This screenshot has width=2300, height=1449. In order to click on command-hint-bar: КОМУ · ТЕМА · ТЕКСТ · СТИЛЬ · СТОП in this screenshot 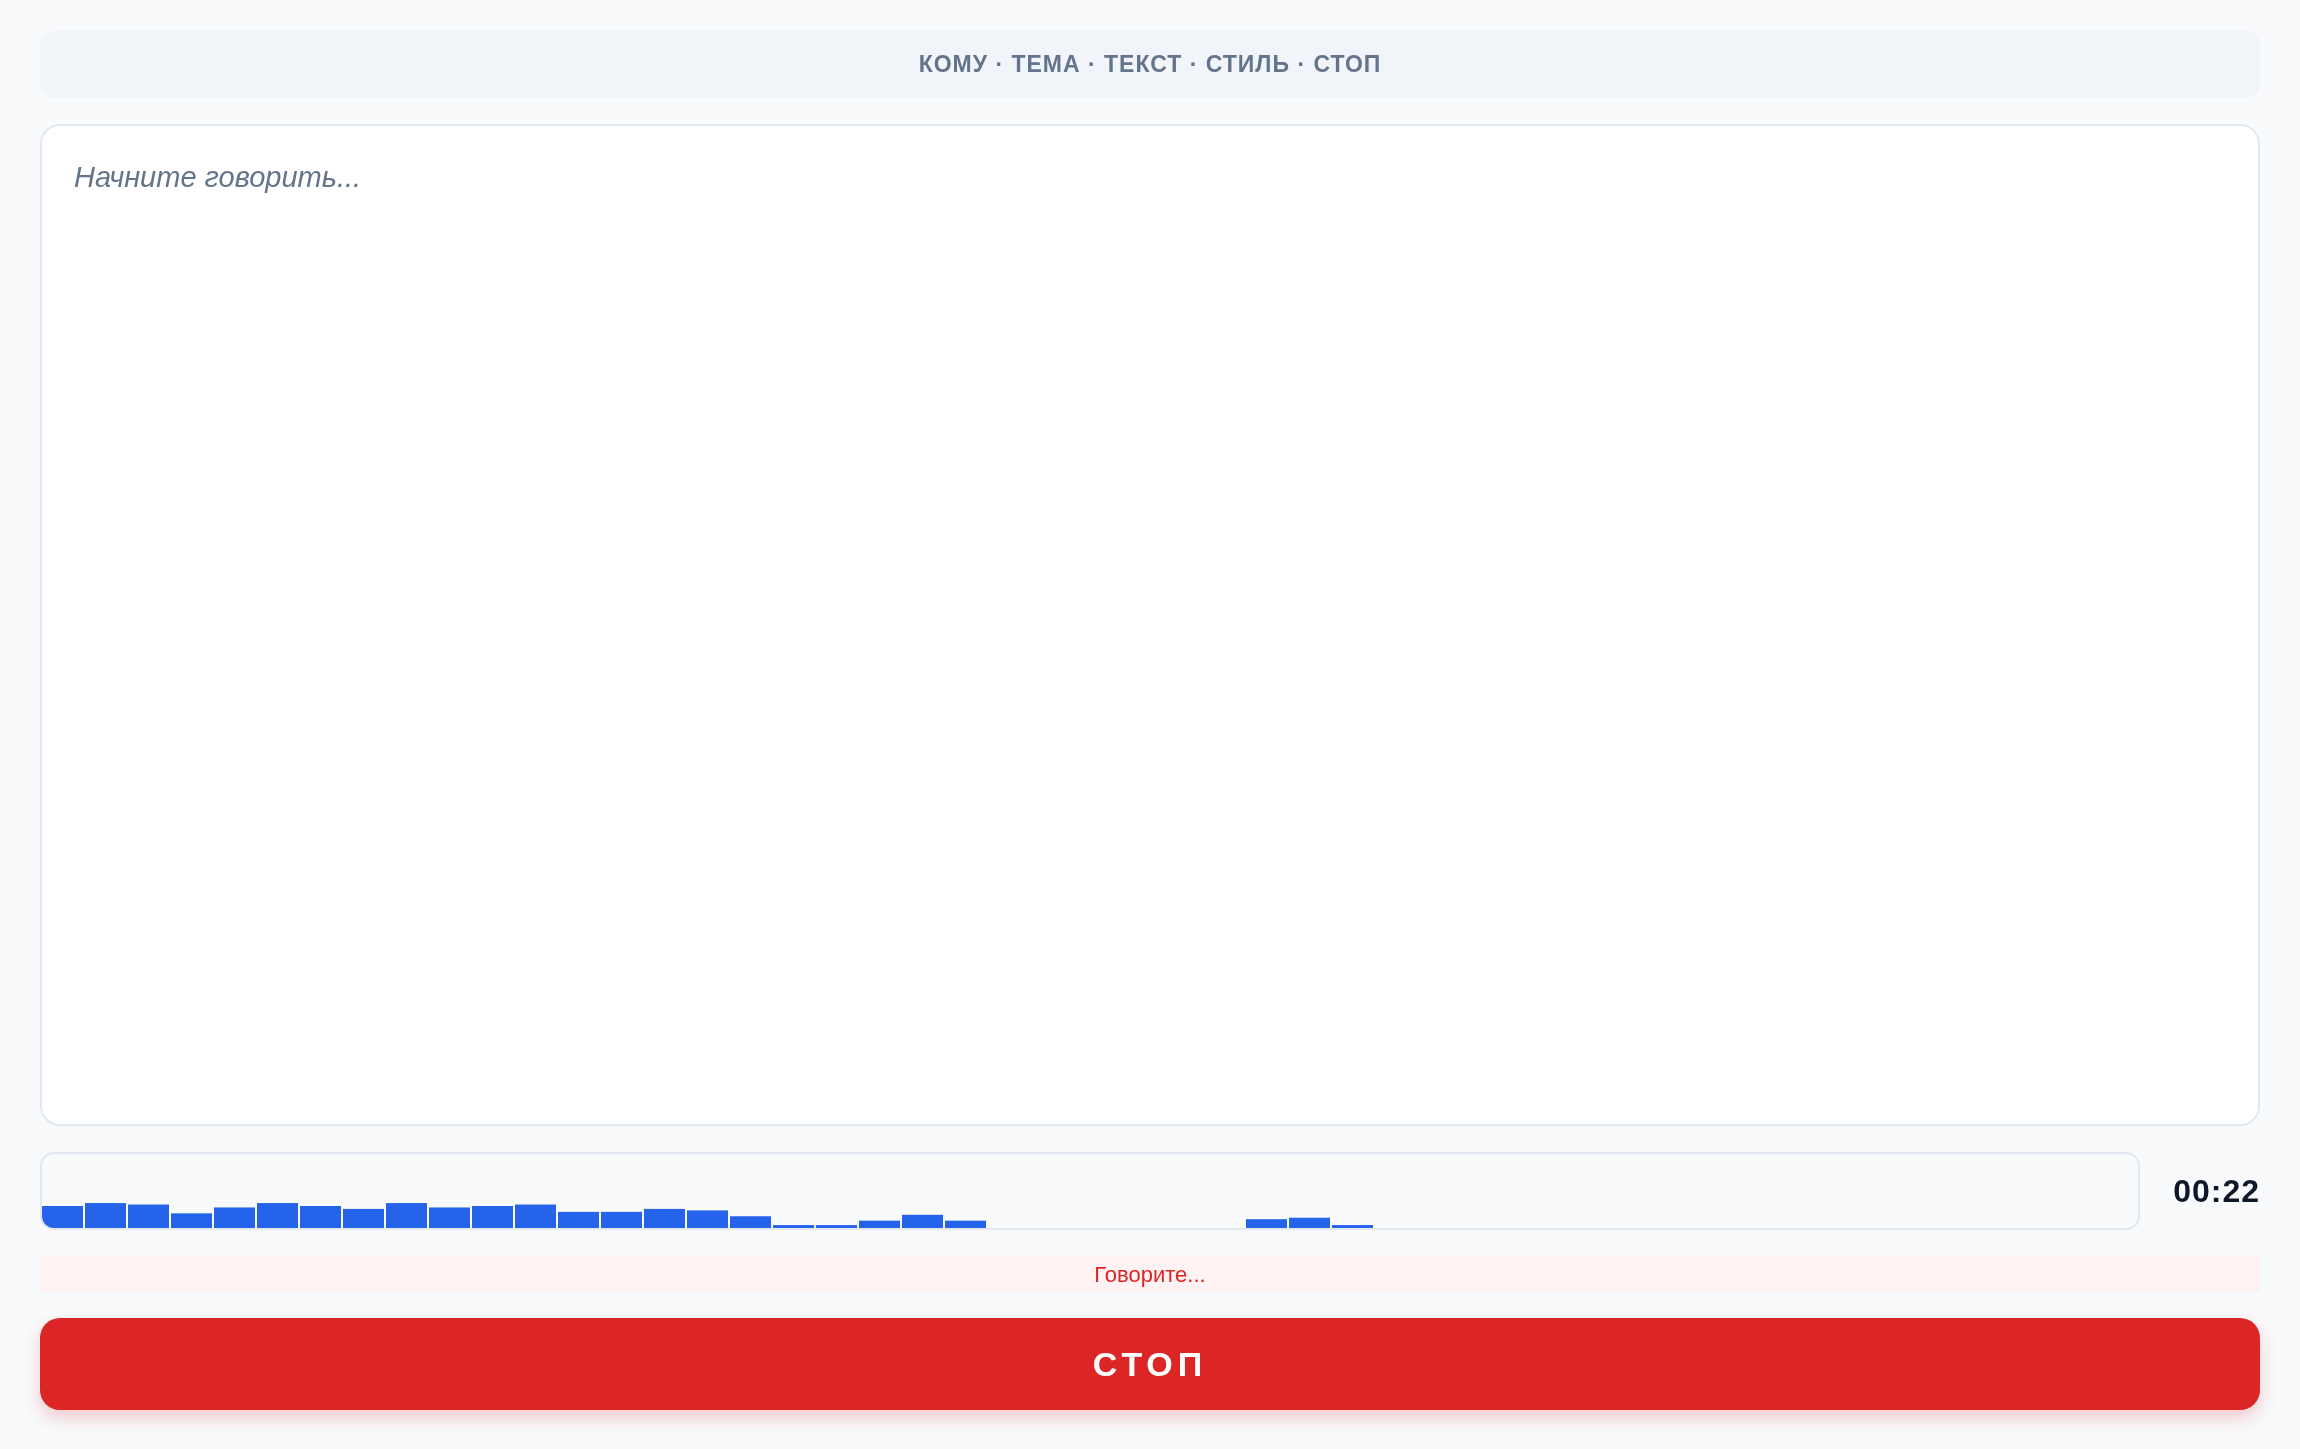, I will do `click(1150, 64)`.